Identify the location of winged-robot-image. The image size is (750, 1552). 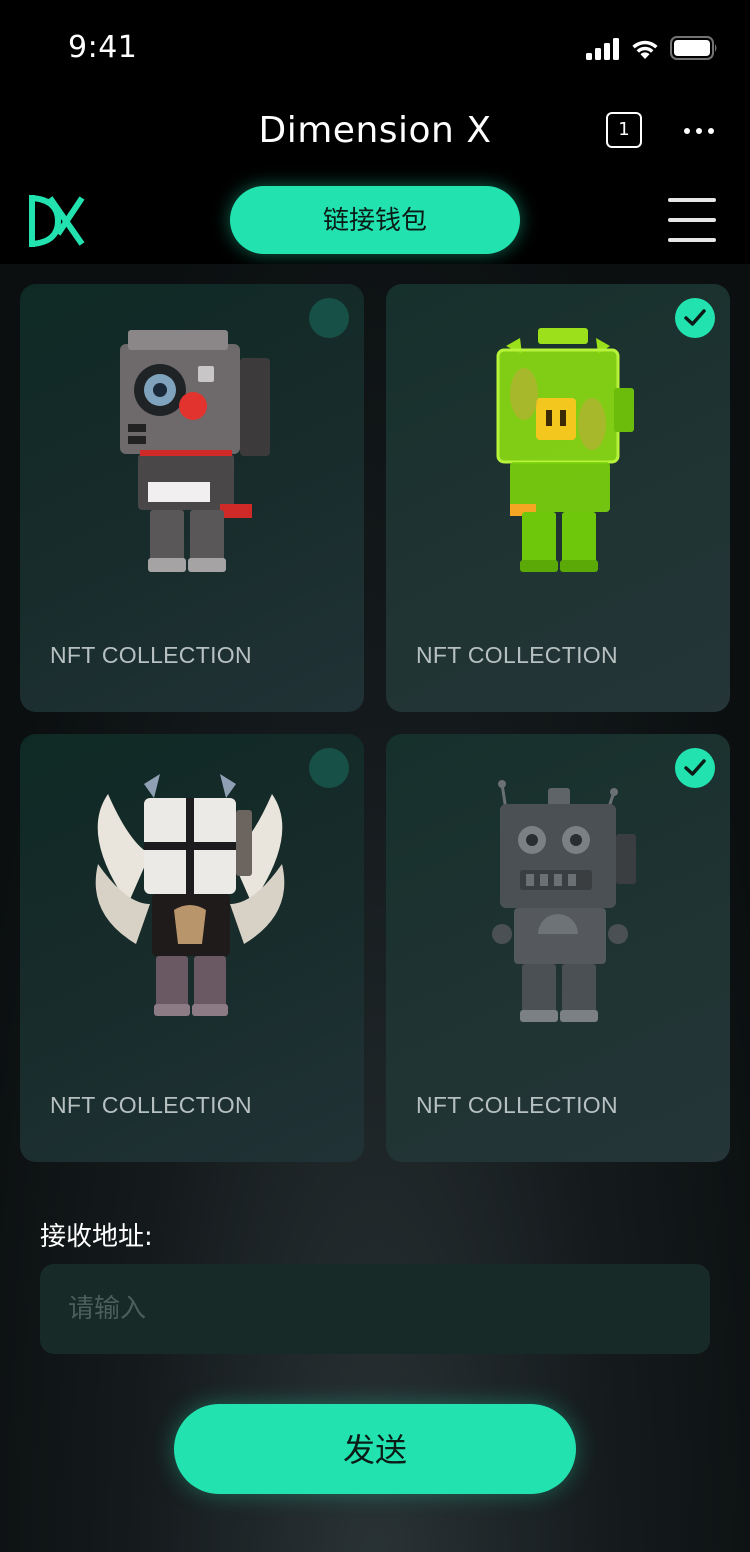
(190, 895).